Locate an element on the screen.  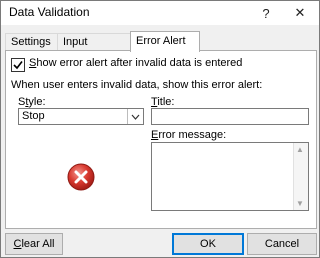
tab-strip: Settings Input Message Error Alert is located at coordinates (160, 48).